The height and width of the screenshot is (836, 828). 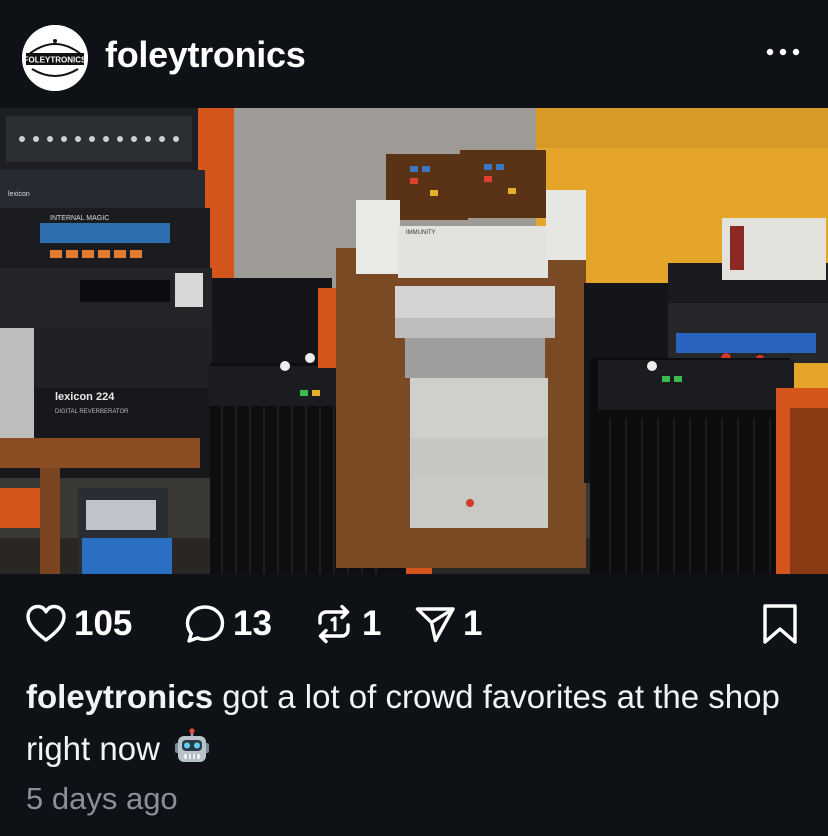 What do you see at coordinates (421, 233) in the screenshot?
I see `photo-label-top-unit: IMMUNITY` at bounding box center [421, 233].